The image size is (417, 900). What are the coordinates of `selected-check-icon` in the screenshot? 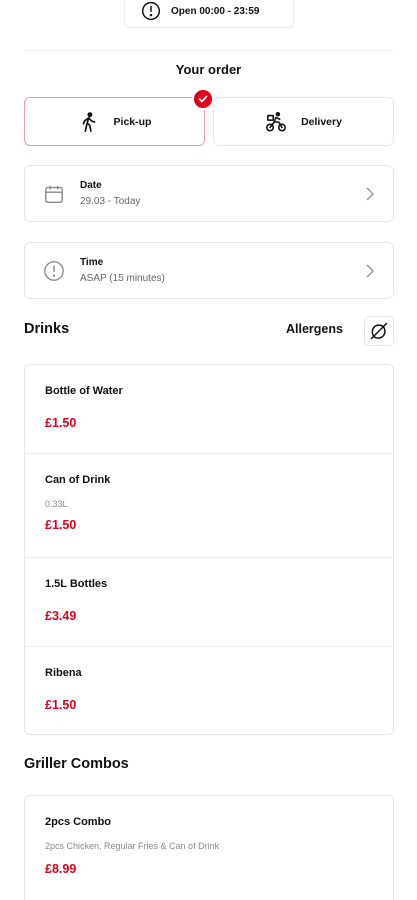 It's located at (203, 99).